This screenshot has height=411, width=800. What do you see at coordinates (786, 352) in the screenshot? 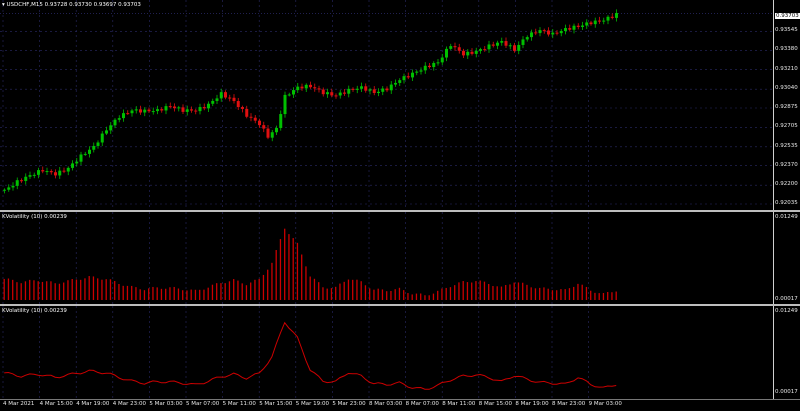
I see `indicator2-scale` at bounding box center [786, 352].